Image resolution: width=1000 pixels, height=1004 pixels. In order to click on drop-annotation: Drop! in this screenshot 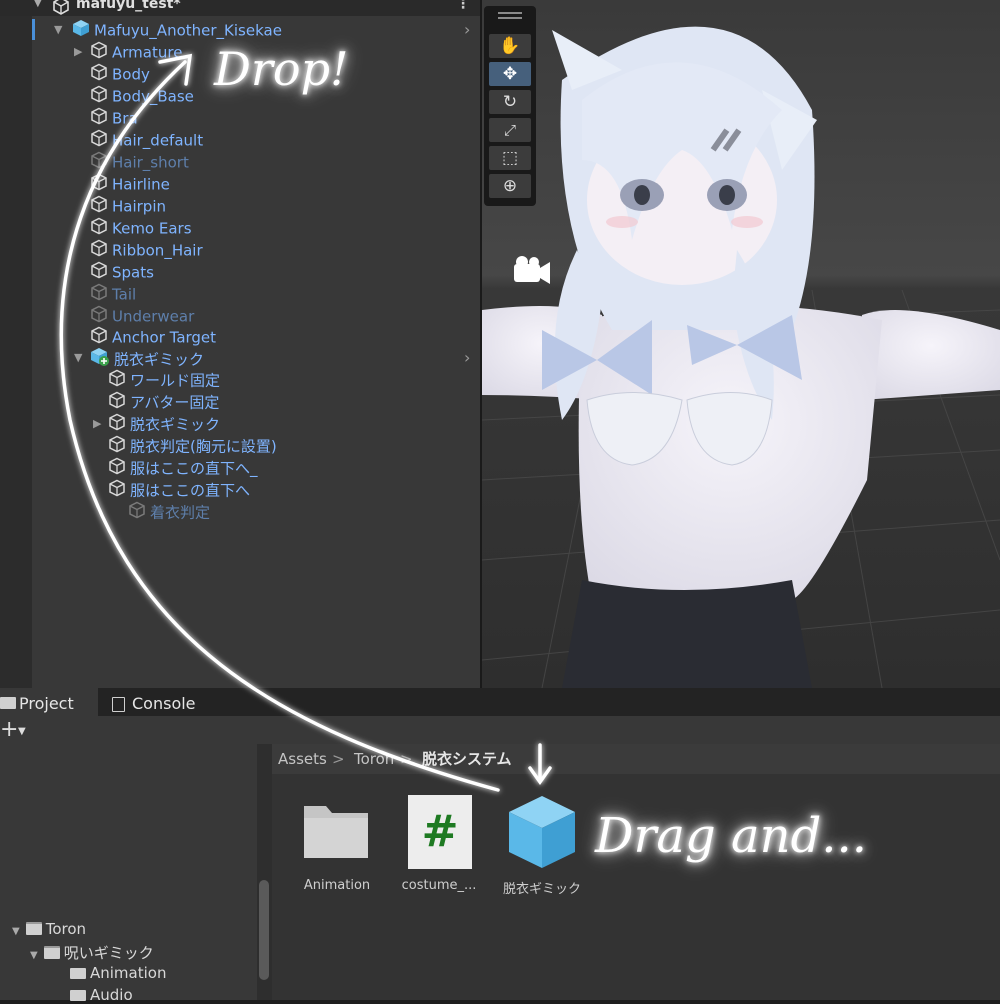, I will do `click(281, 69)`.